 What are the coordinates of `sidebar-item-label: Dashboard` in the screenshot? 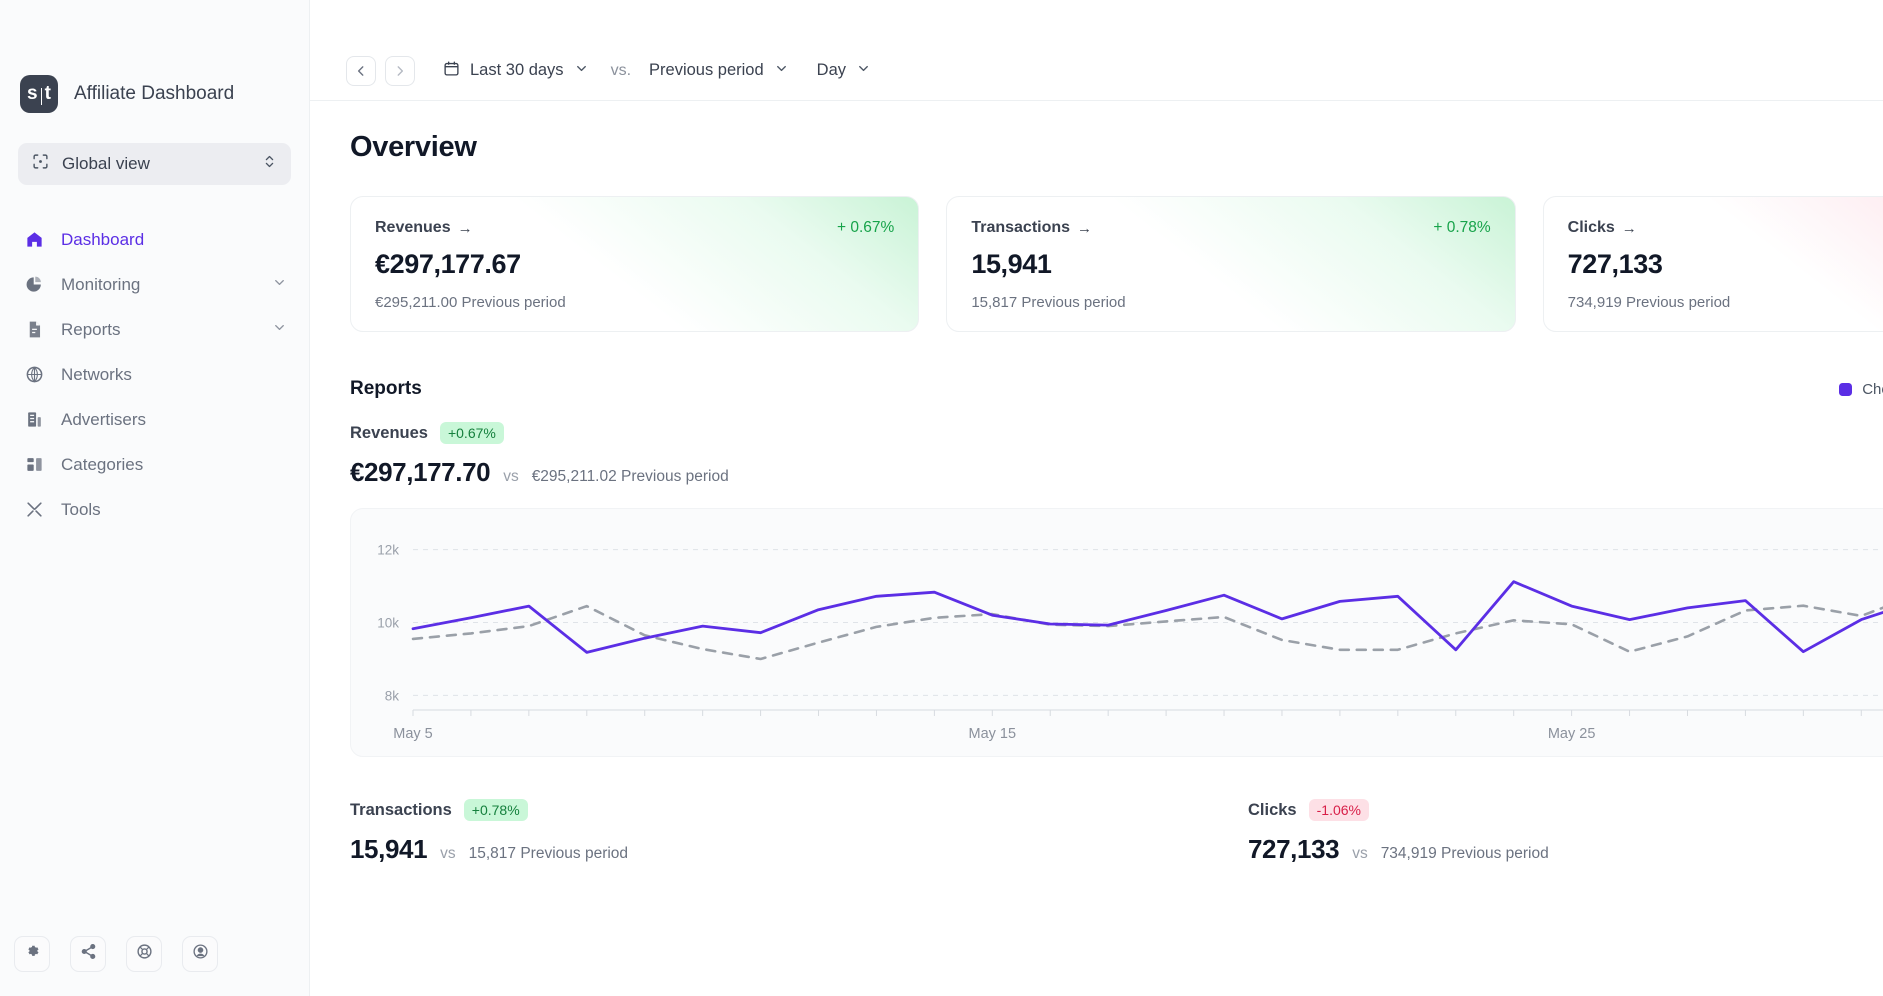 It's located at (103, 239).